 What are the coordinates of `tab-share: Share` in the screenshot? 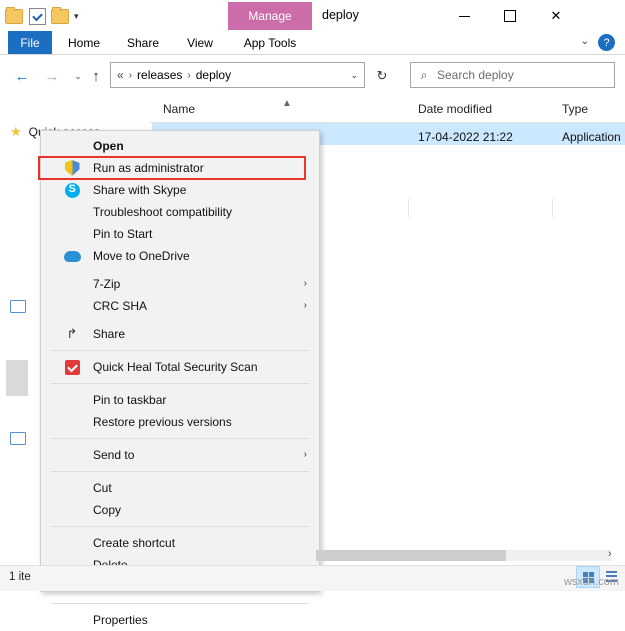 It's located at (143, 43).